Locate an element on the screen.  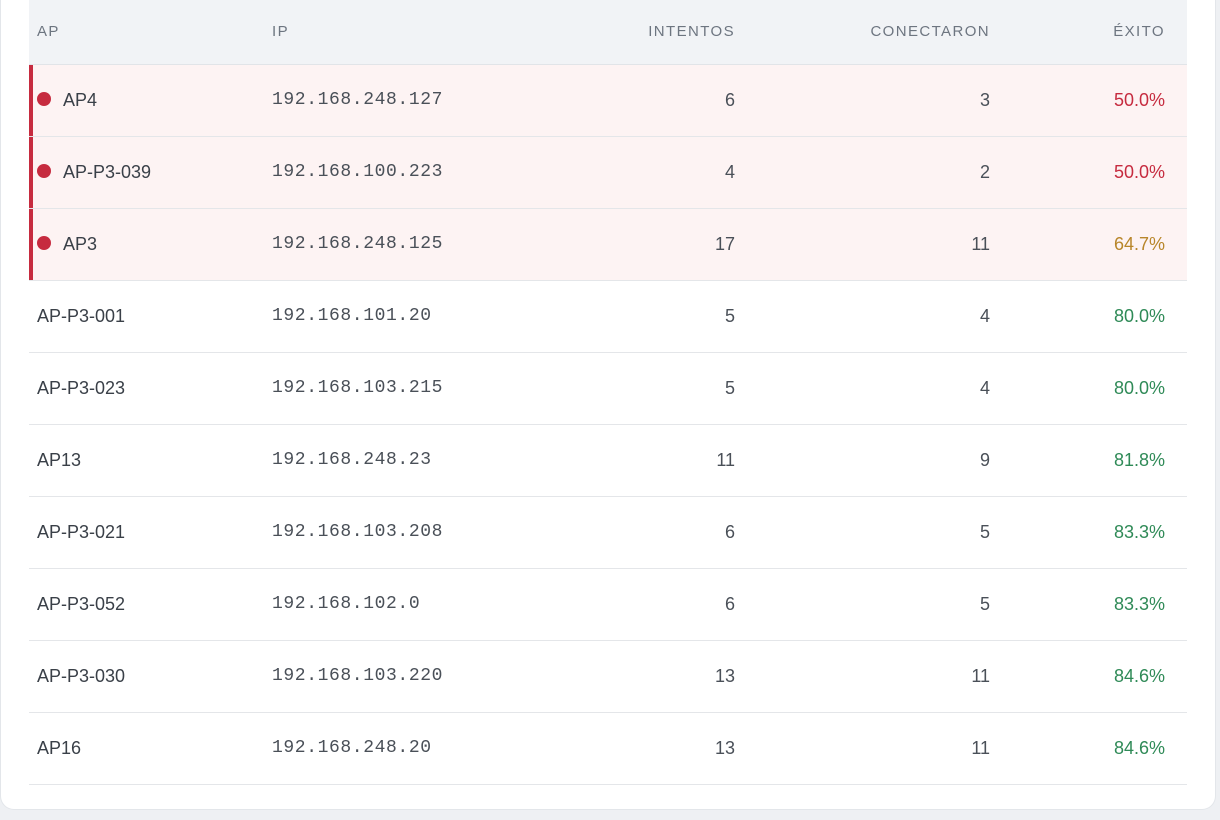
cell-ip: 192.168.100.223 is located at coordinates (381, 172).